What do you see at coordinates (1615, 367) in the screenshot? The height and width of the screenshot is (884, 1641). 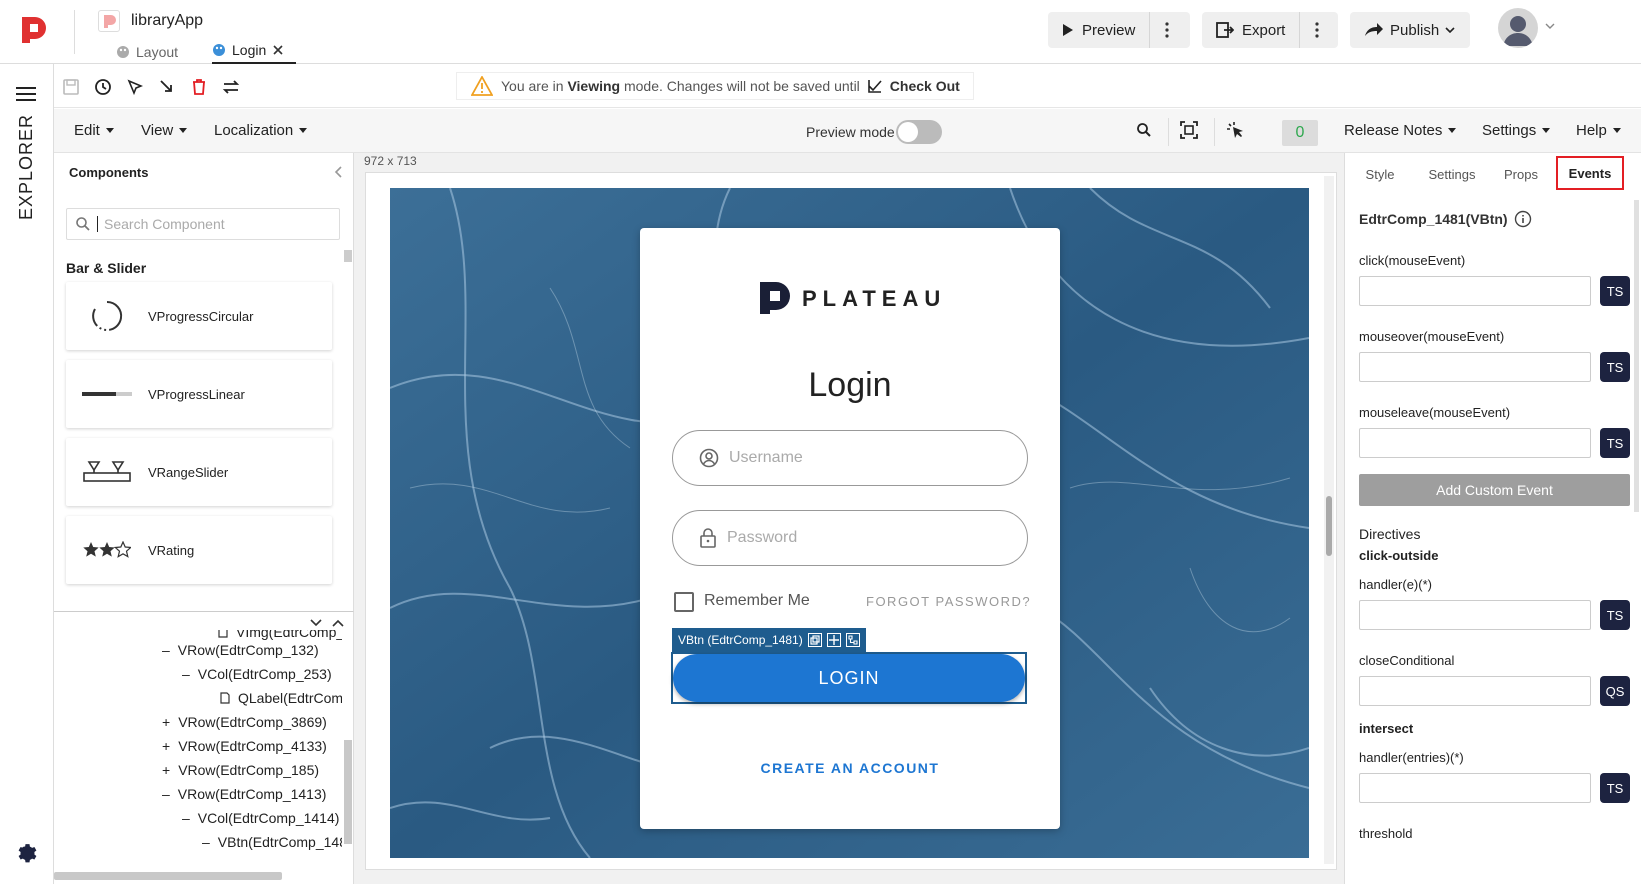 I see `ts-button-mouseover: TS` at bounding box center [1615, 367].